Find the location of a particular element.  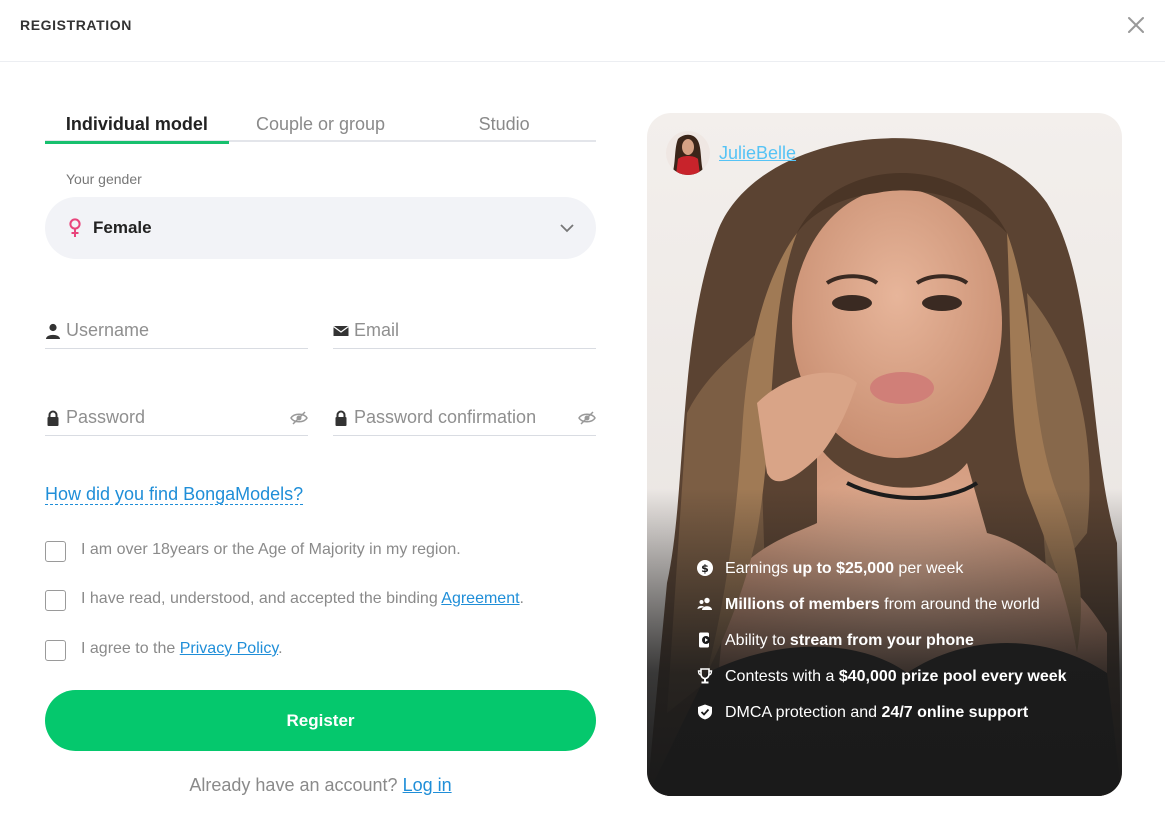

benefit-stream: Ability to stream from your phone is located at coordinates (902, 640).